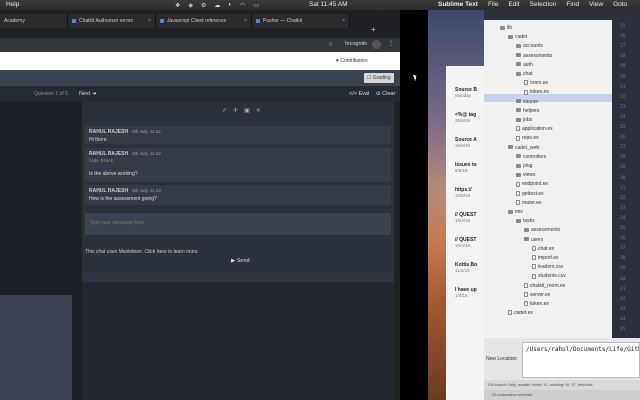 The height and width of the screenshot is (400, 640). I want to click on eval-button: </> Eval, so click(359, 94).